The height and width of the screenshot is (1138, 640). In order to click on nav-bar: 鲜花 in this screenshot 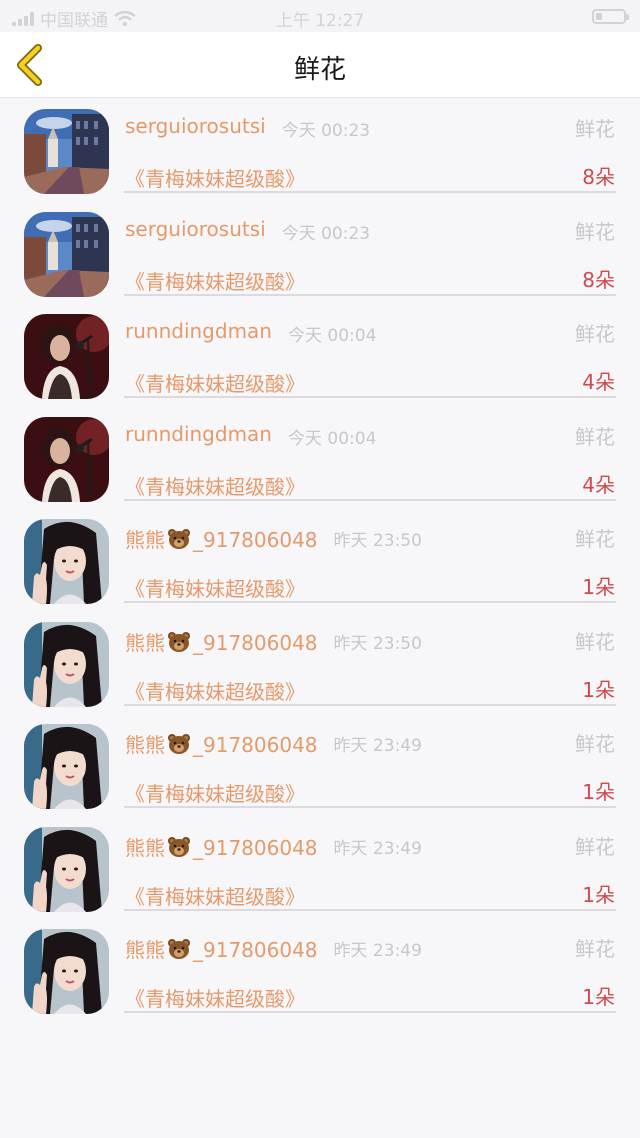, I will do `click(320, 65)`.